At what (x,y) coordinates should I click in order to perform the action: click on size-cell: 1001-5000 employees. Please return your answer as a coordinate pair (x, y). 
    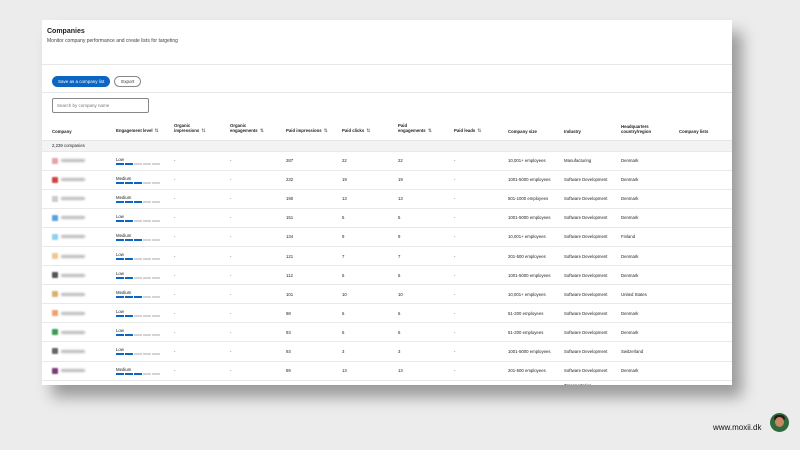
    Looking at the image, I should click on (526, 351).